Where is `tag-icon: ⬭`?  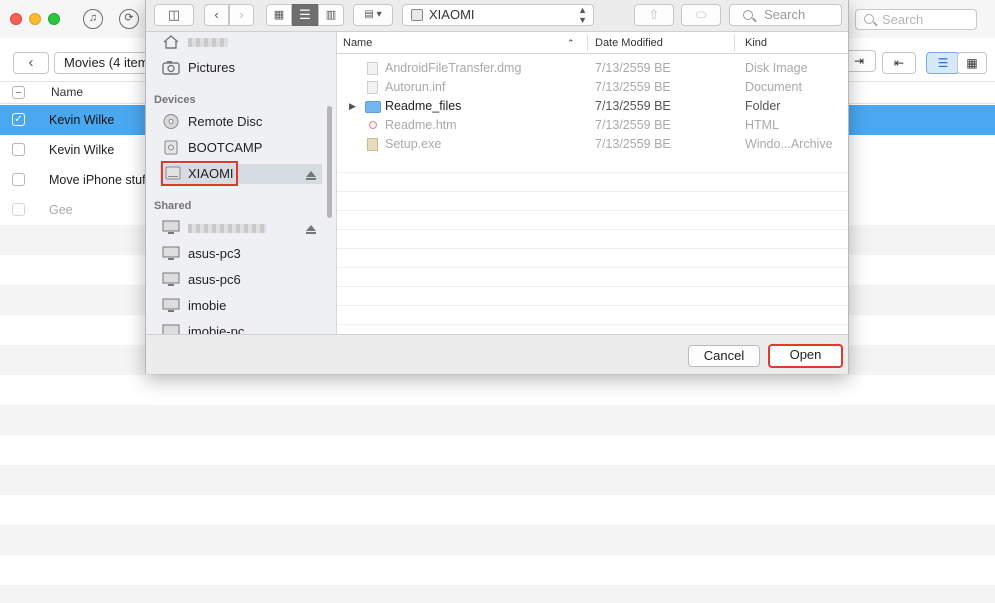
tag-icon: ⬭ is located at coordinates (701, 15).